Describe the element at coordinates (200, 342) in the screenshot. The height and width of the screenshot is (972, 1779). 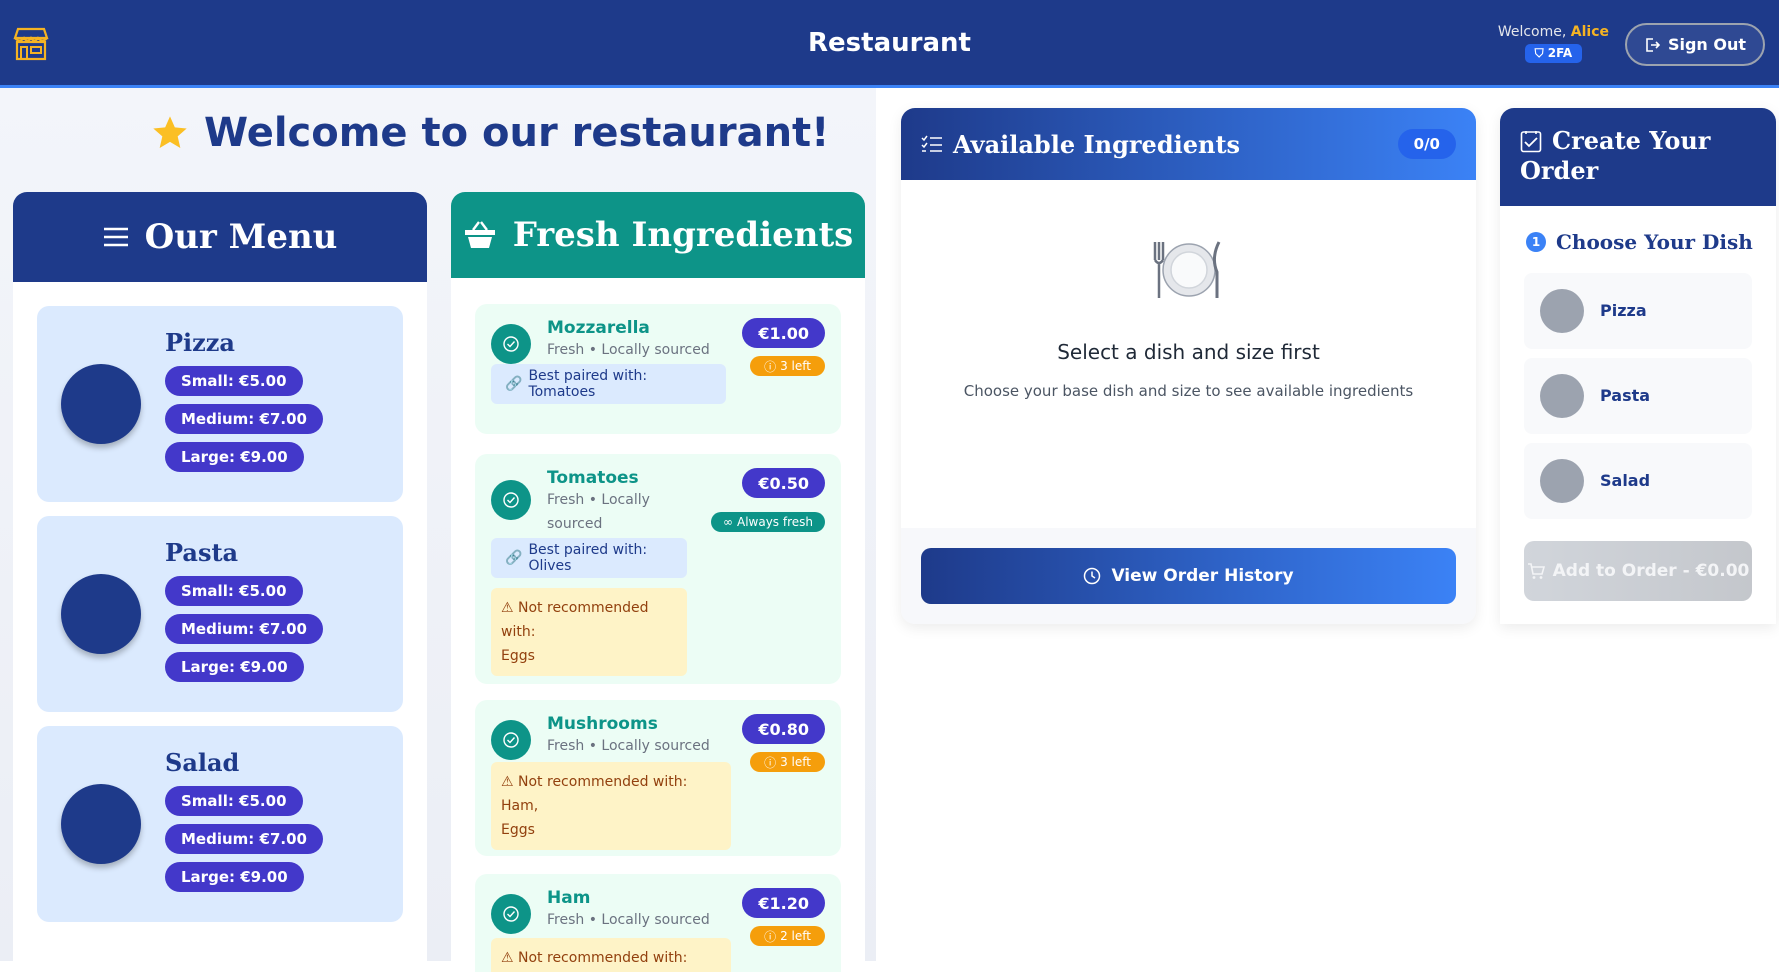
I see `dish-name: Pizza` at that location.